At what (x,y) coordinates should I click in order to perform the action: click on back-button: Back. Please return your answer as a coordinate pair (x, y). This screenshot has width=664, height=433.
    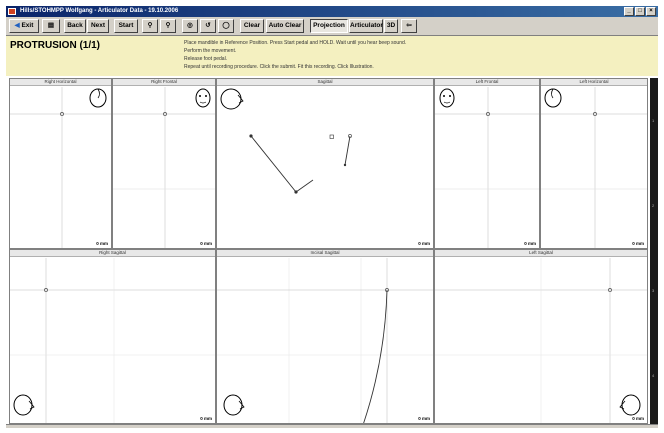
    Looking at the image, I should click on (75, 26).